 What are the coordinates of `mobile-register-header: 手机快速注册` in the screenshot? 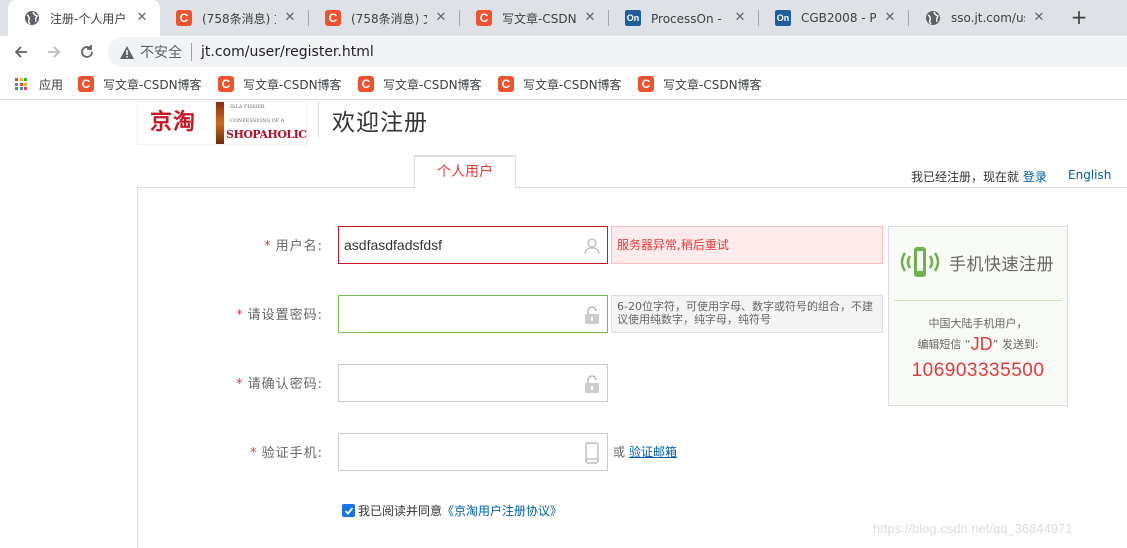 It's located at (976, 262).